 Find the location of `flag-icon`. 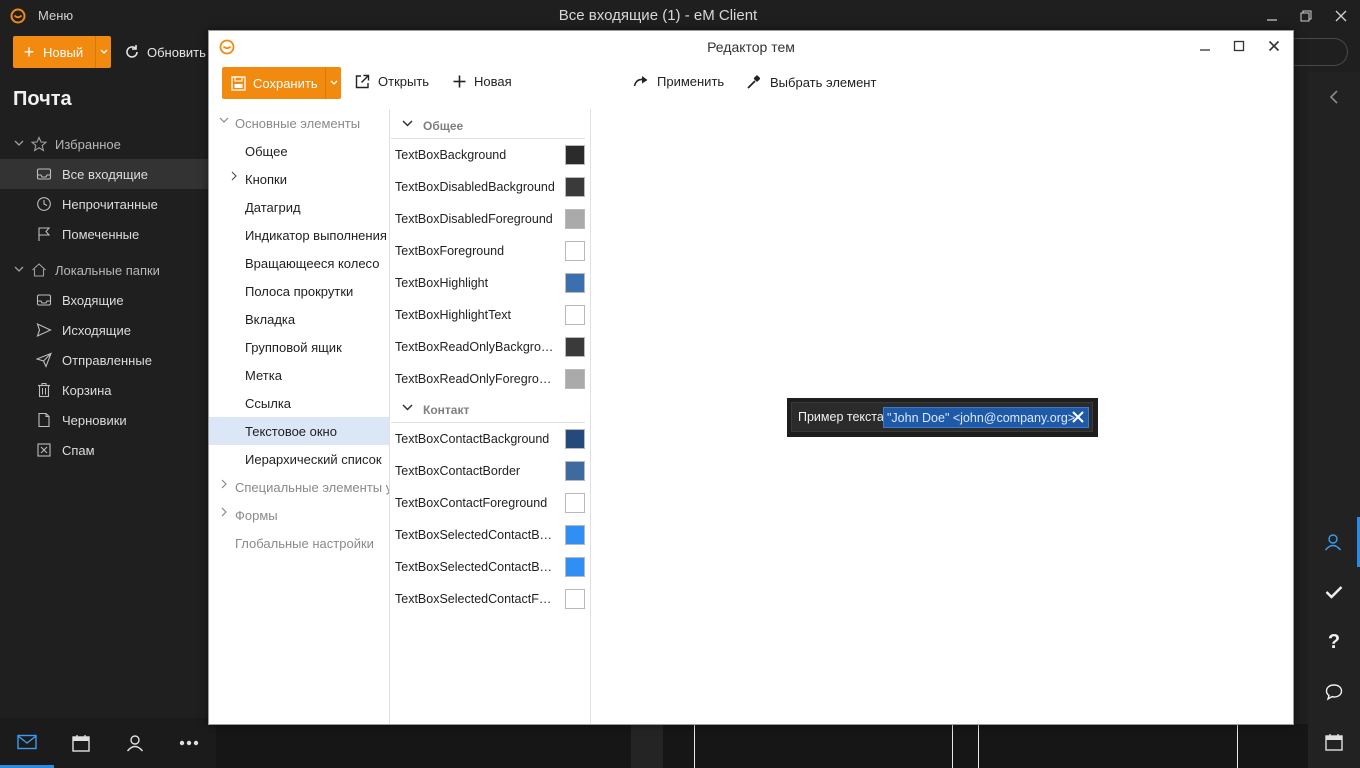

flag-icon is located at coordinates (44, 234).